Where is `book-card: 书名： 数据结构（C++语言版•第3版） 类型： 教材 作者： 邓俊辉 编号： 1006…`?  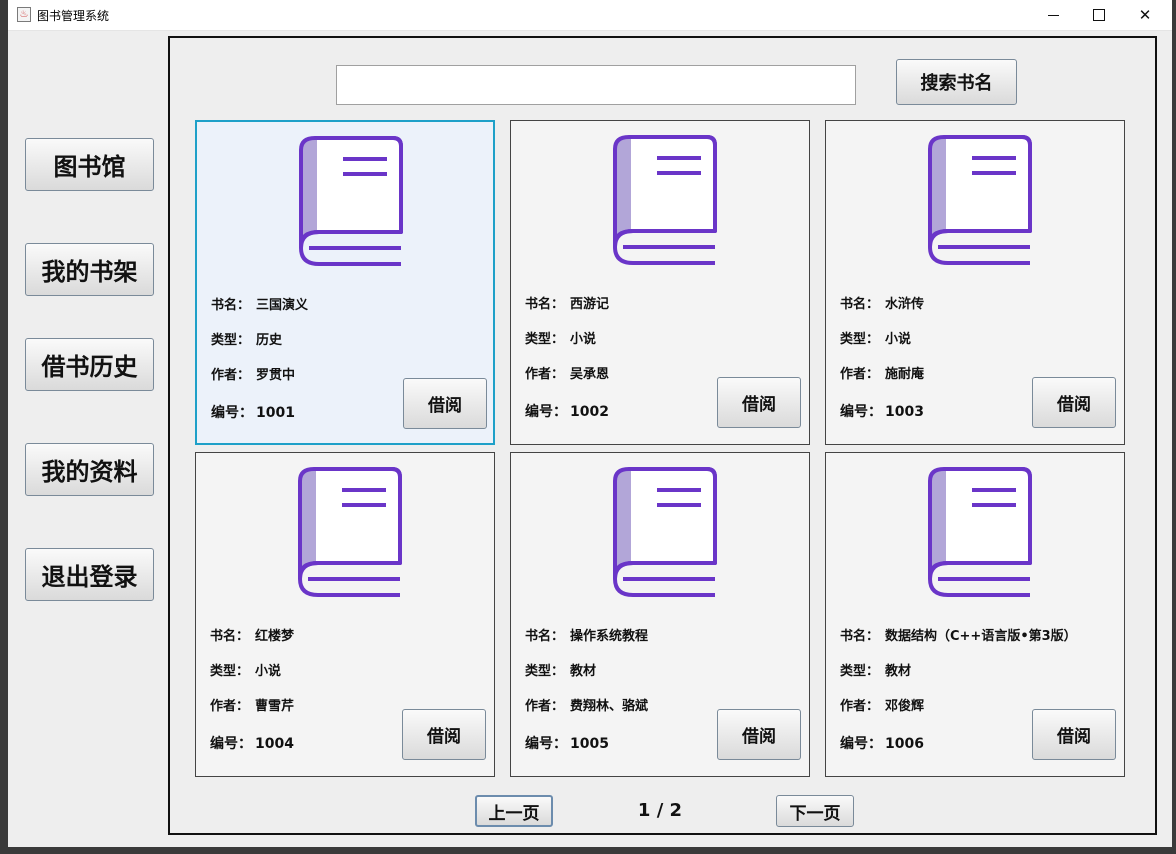
book-card: 书名： 数据结构（C++语言版•第3版） 类型： 教材 作者： 邓俊辉 编号： 1006… is located at coordinates (975, 614).